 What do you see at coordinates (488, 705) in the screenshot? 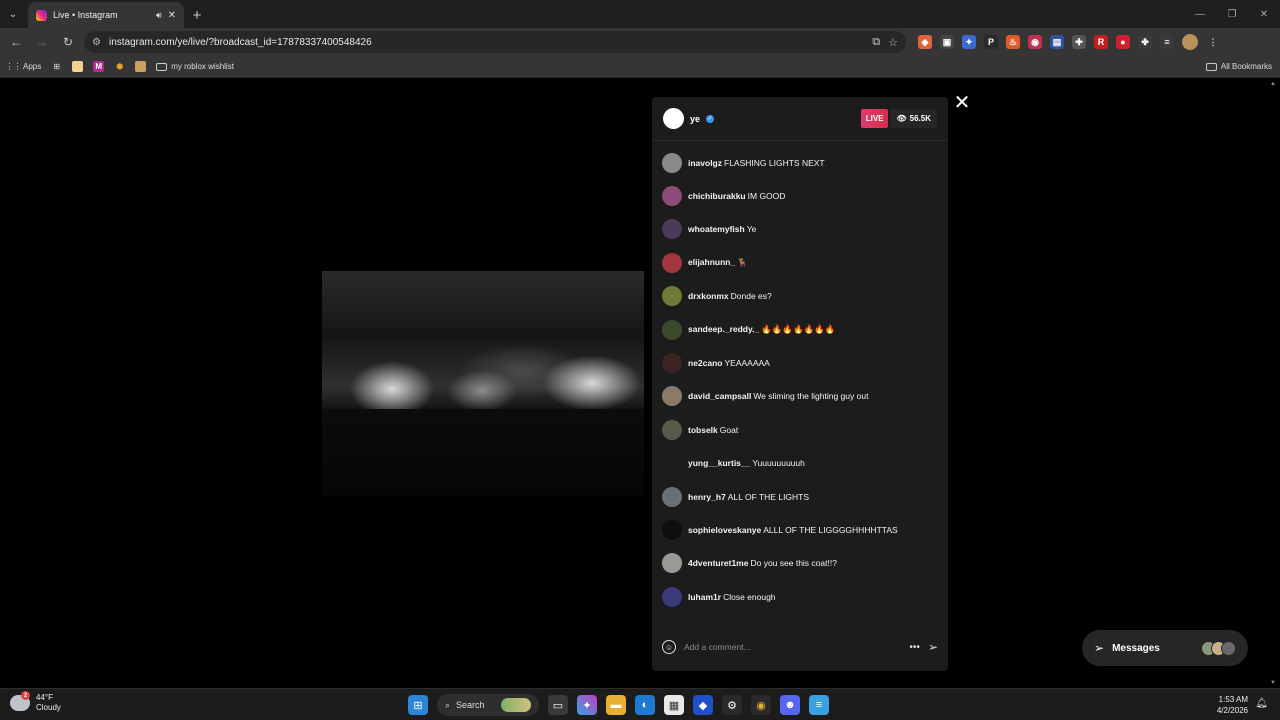
I see `taskbar-search: ⌕ Search` at bounding box center [488, 705].